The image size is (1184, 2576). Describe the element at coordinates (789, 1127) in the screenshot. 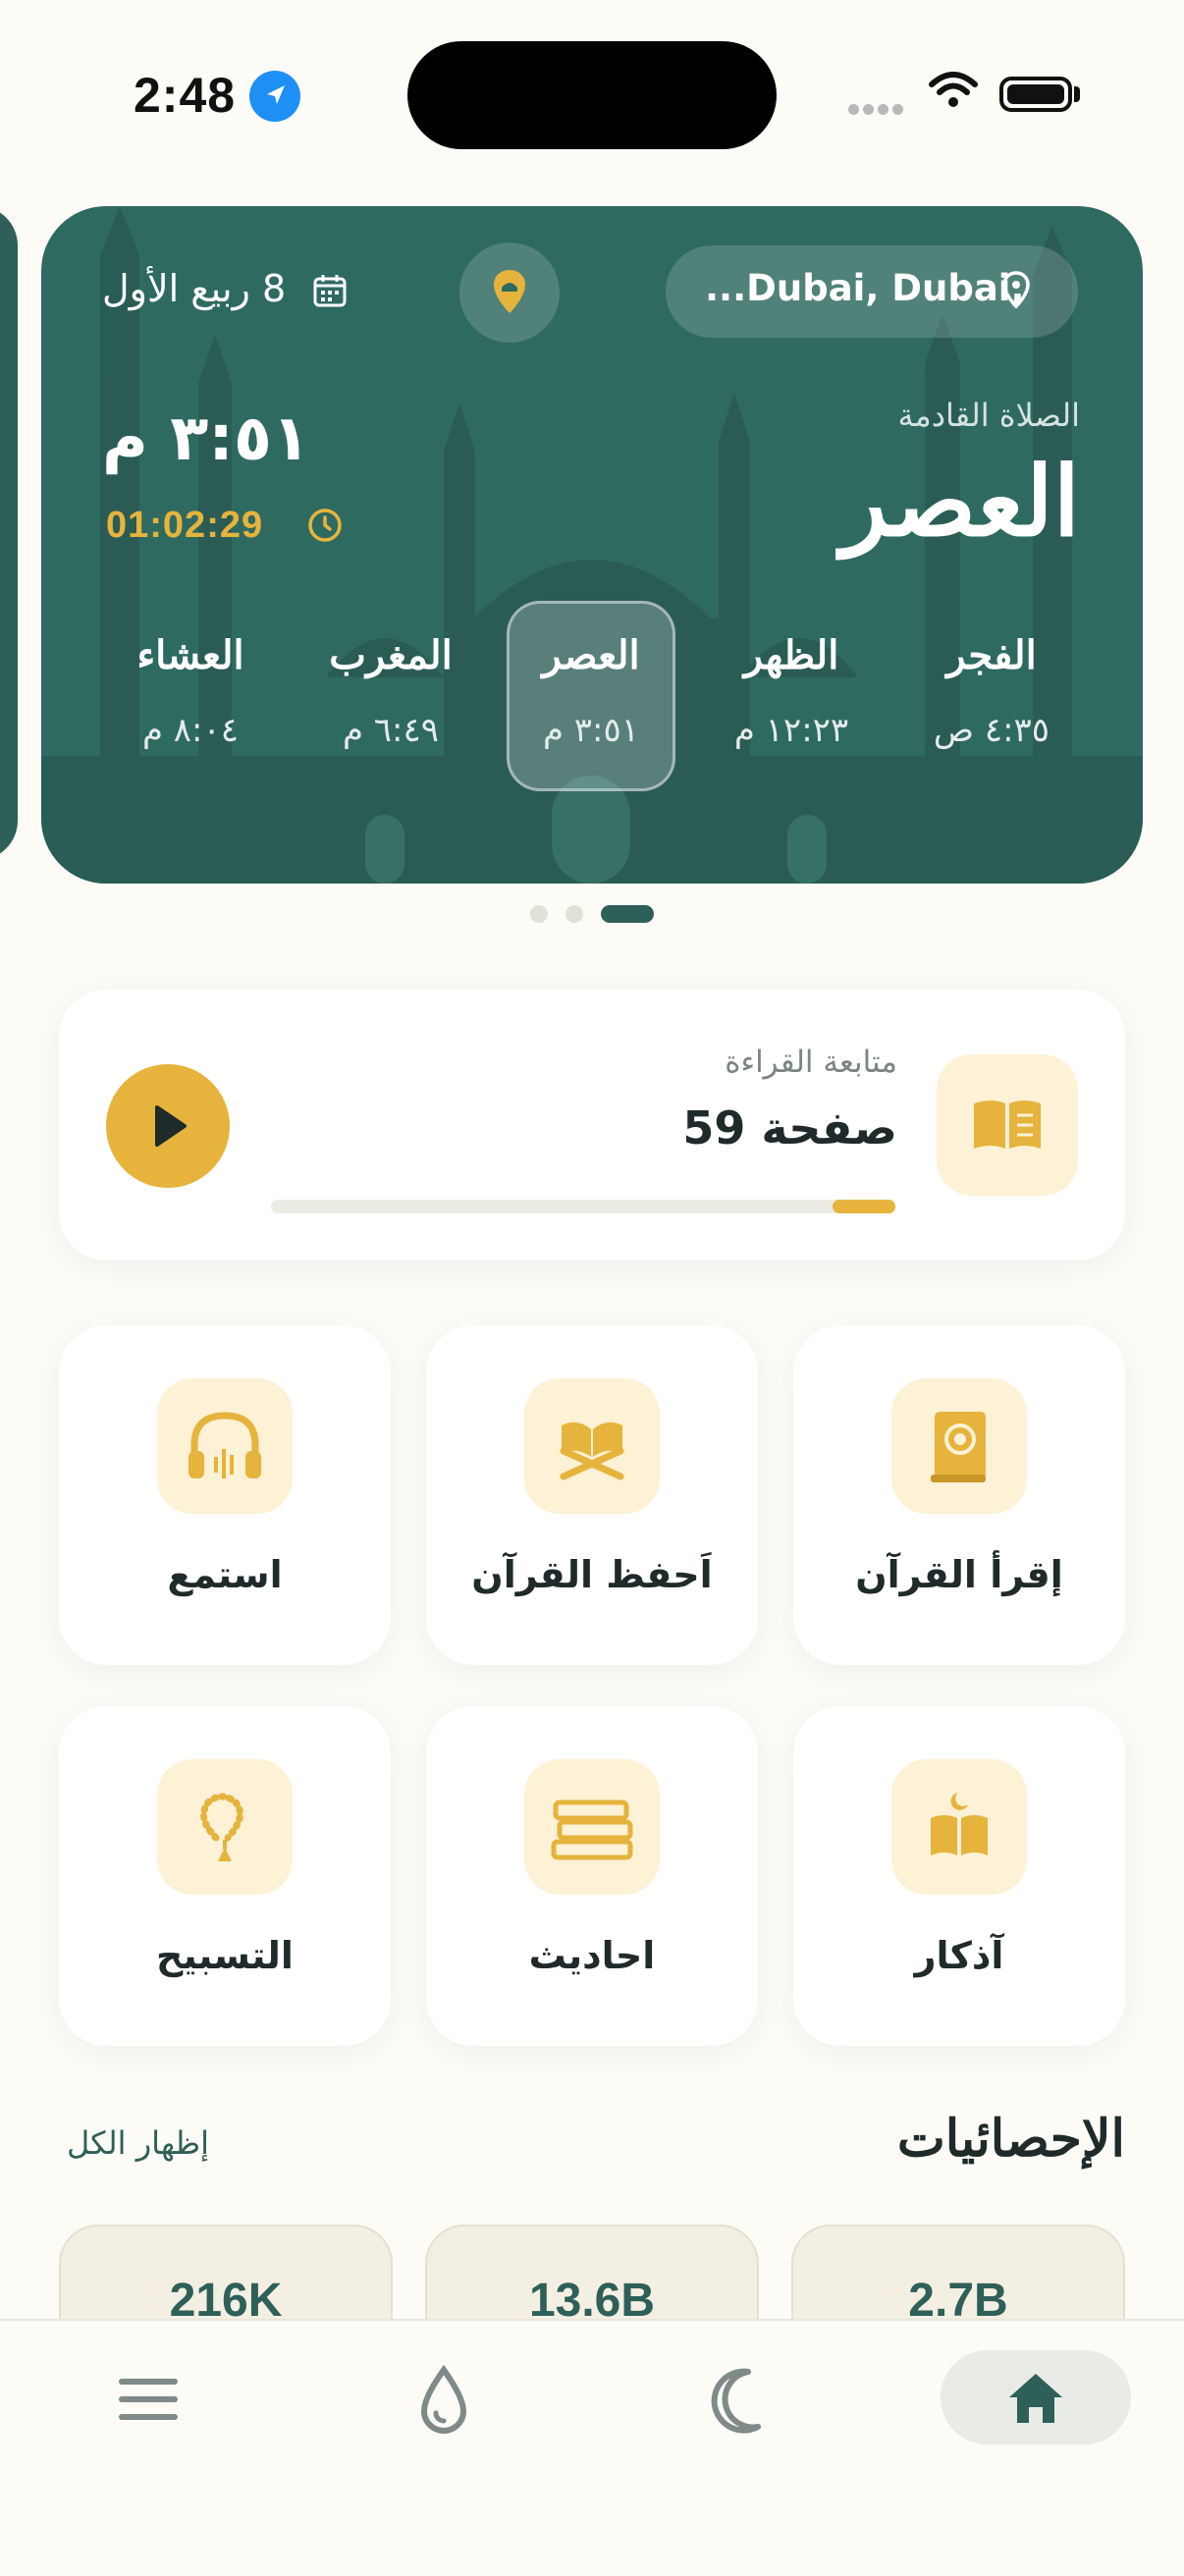

I see `current-page: صفحة 59` at that location.